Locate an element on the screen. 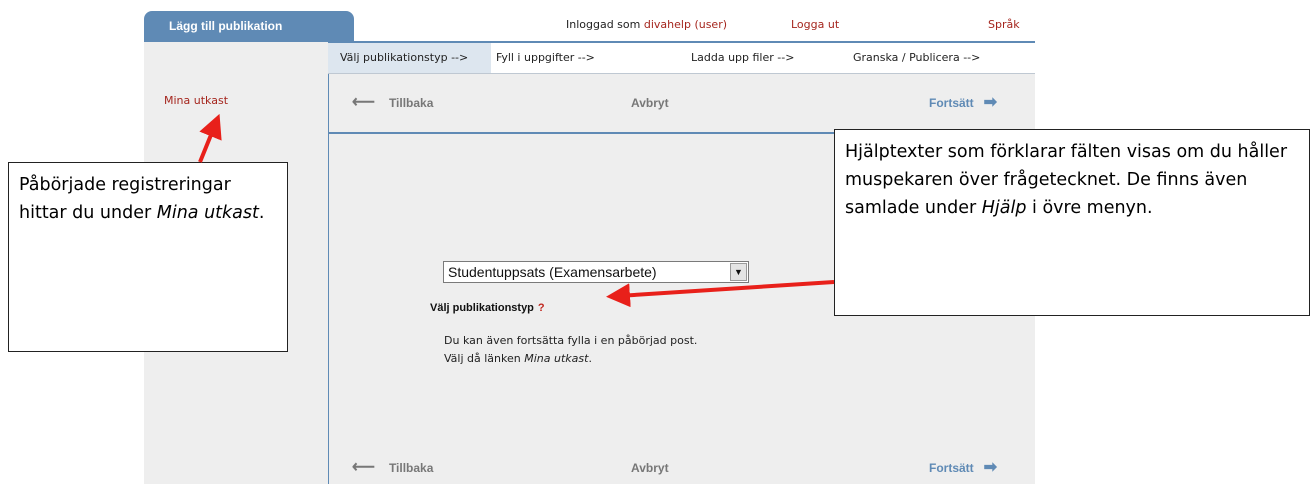  arrow-to-help-mark is located at coordinates (720, 294).